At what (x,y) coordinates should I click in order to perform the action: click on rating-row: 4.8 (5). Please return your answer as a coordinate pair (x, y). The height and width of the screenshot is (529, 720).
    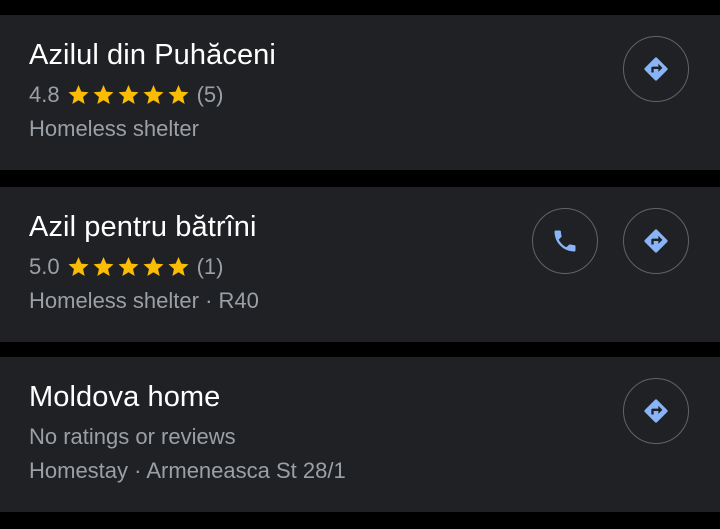
    Looking at the image, I should click on (126, 95).